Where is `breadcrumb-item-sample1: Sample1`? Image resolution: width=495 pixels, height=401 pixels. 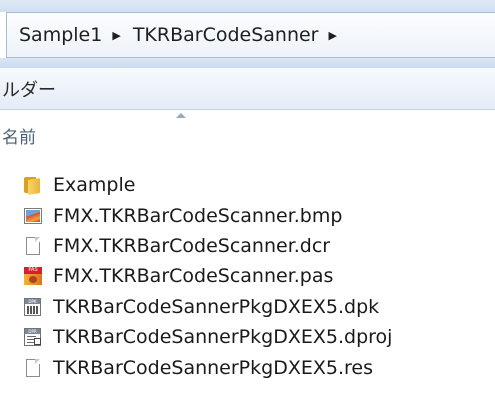 breadcrumb-item-sample1: Sample1 is located at coordinates (60, 35).